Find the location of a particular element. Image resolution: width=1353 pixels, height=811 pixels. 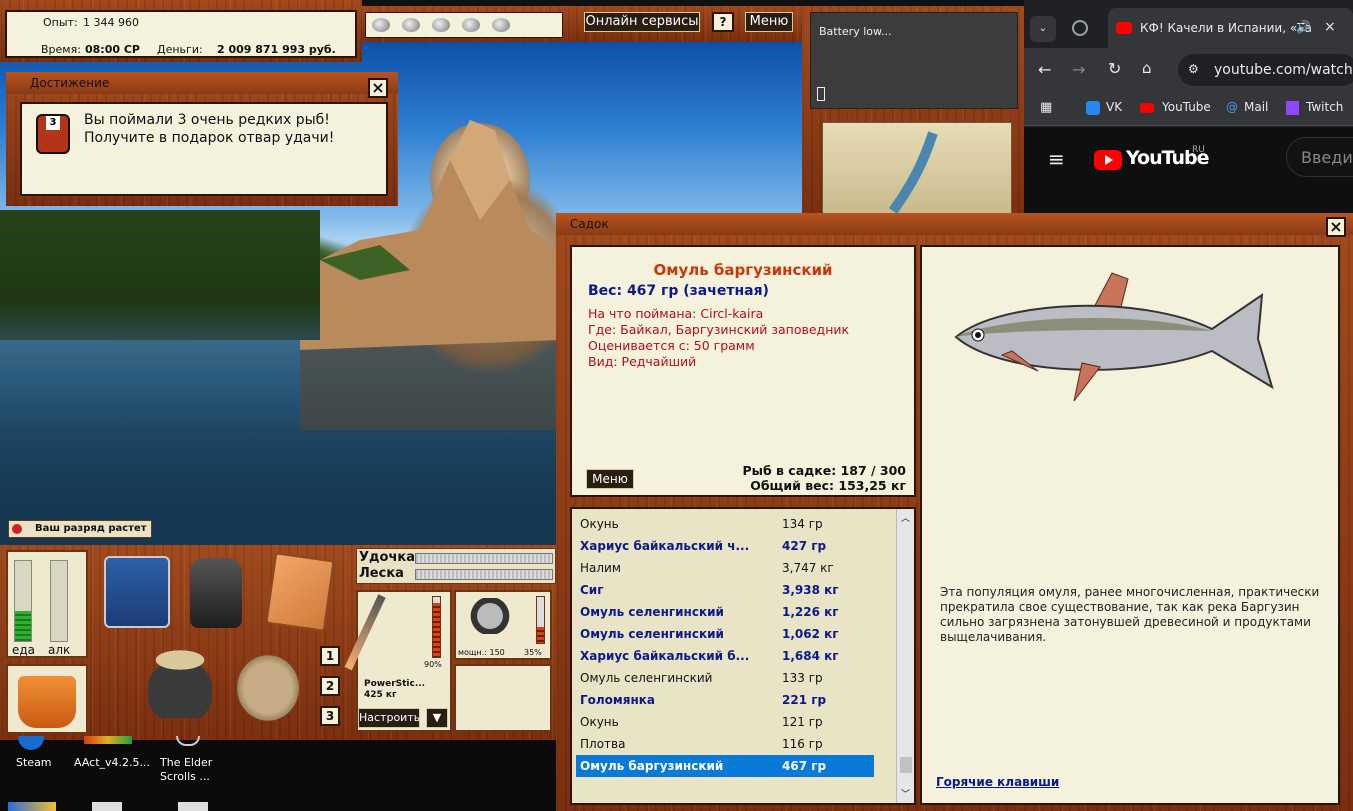

bucket-slot is located at coordinates (47, 699).